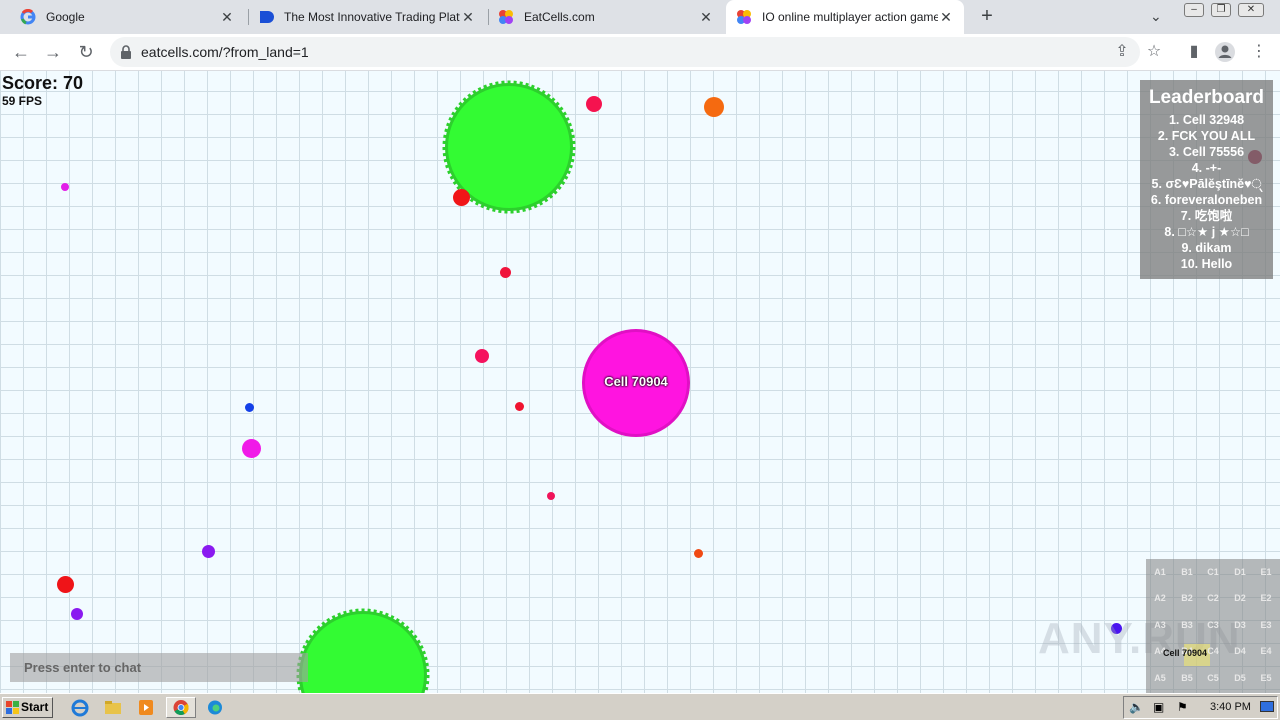  What do you see at coordinates (1187, 678) in the screenshot?
I see `minimap-sector: B5` at bounding box center [1187, 678].